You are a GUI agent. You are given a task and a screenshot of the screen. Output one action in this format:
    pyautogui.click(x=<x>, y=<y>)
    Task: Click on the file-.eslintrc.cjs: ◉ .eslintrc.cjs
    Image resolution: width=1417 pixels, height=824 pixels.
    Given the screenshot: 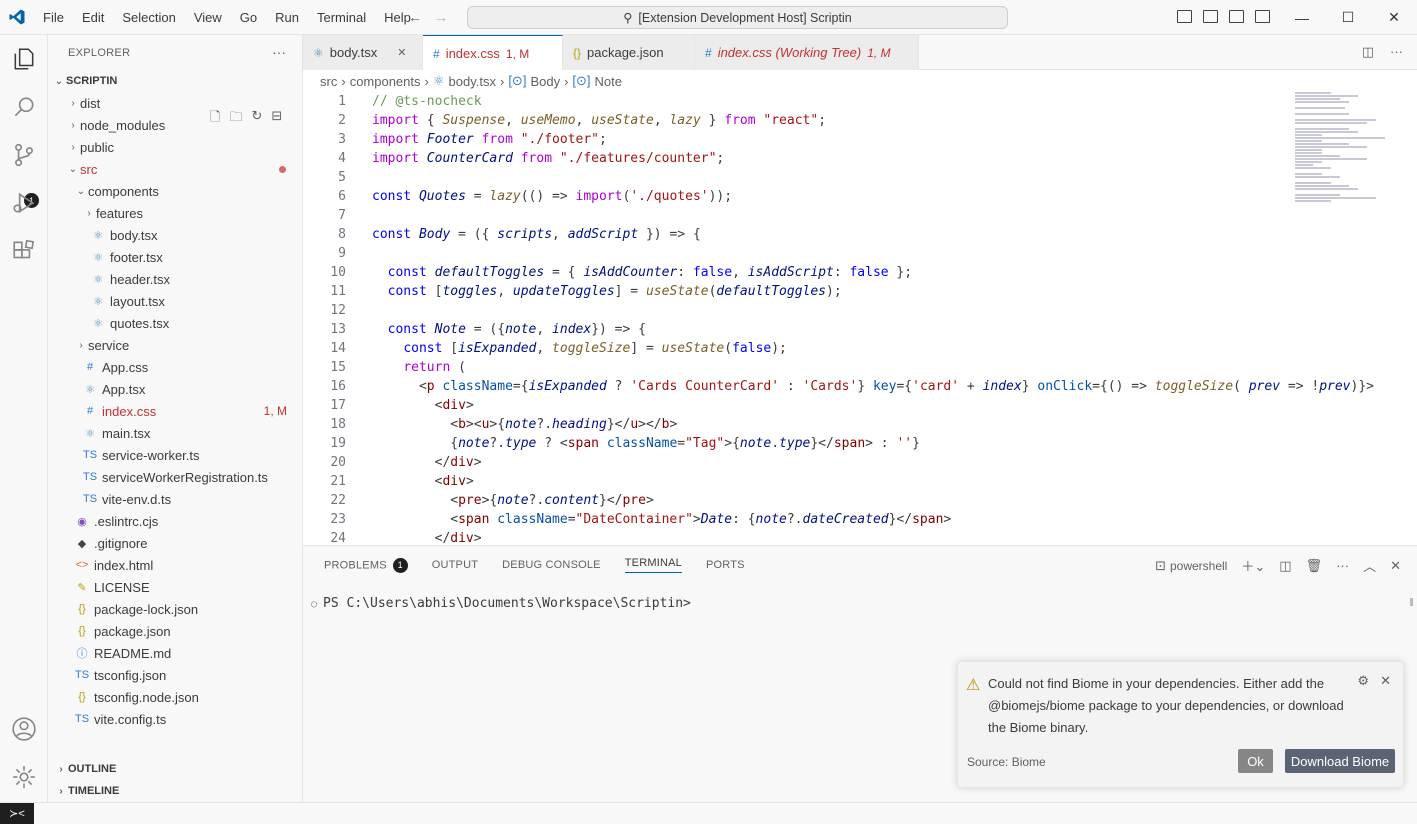 What is the action you would take?
    pyautogui.click(x=175, y=521)
    